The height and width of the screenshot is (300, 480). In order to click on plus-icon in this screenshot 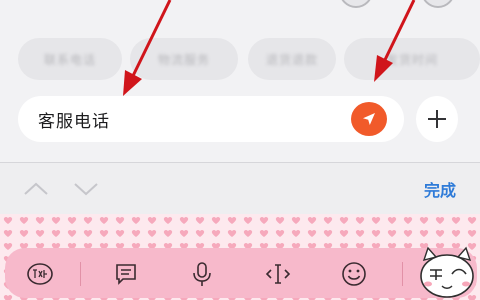, I will do `click(437, 119)`.